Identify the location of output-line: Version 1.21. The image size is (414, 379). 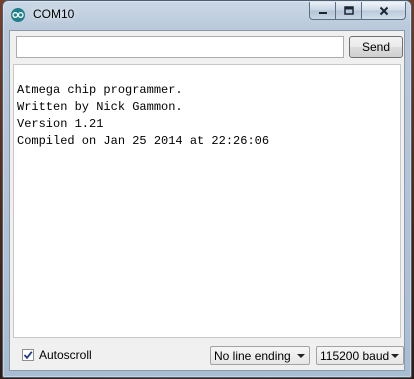
(60, 124).